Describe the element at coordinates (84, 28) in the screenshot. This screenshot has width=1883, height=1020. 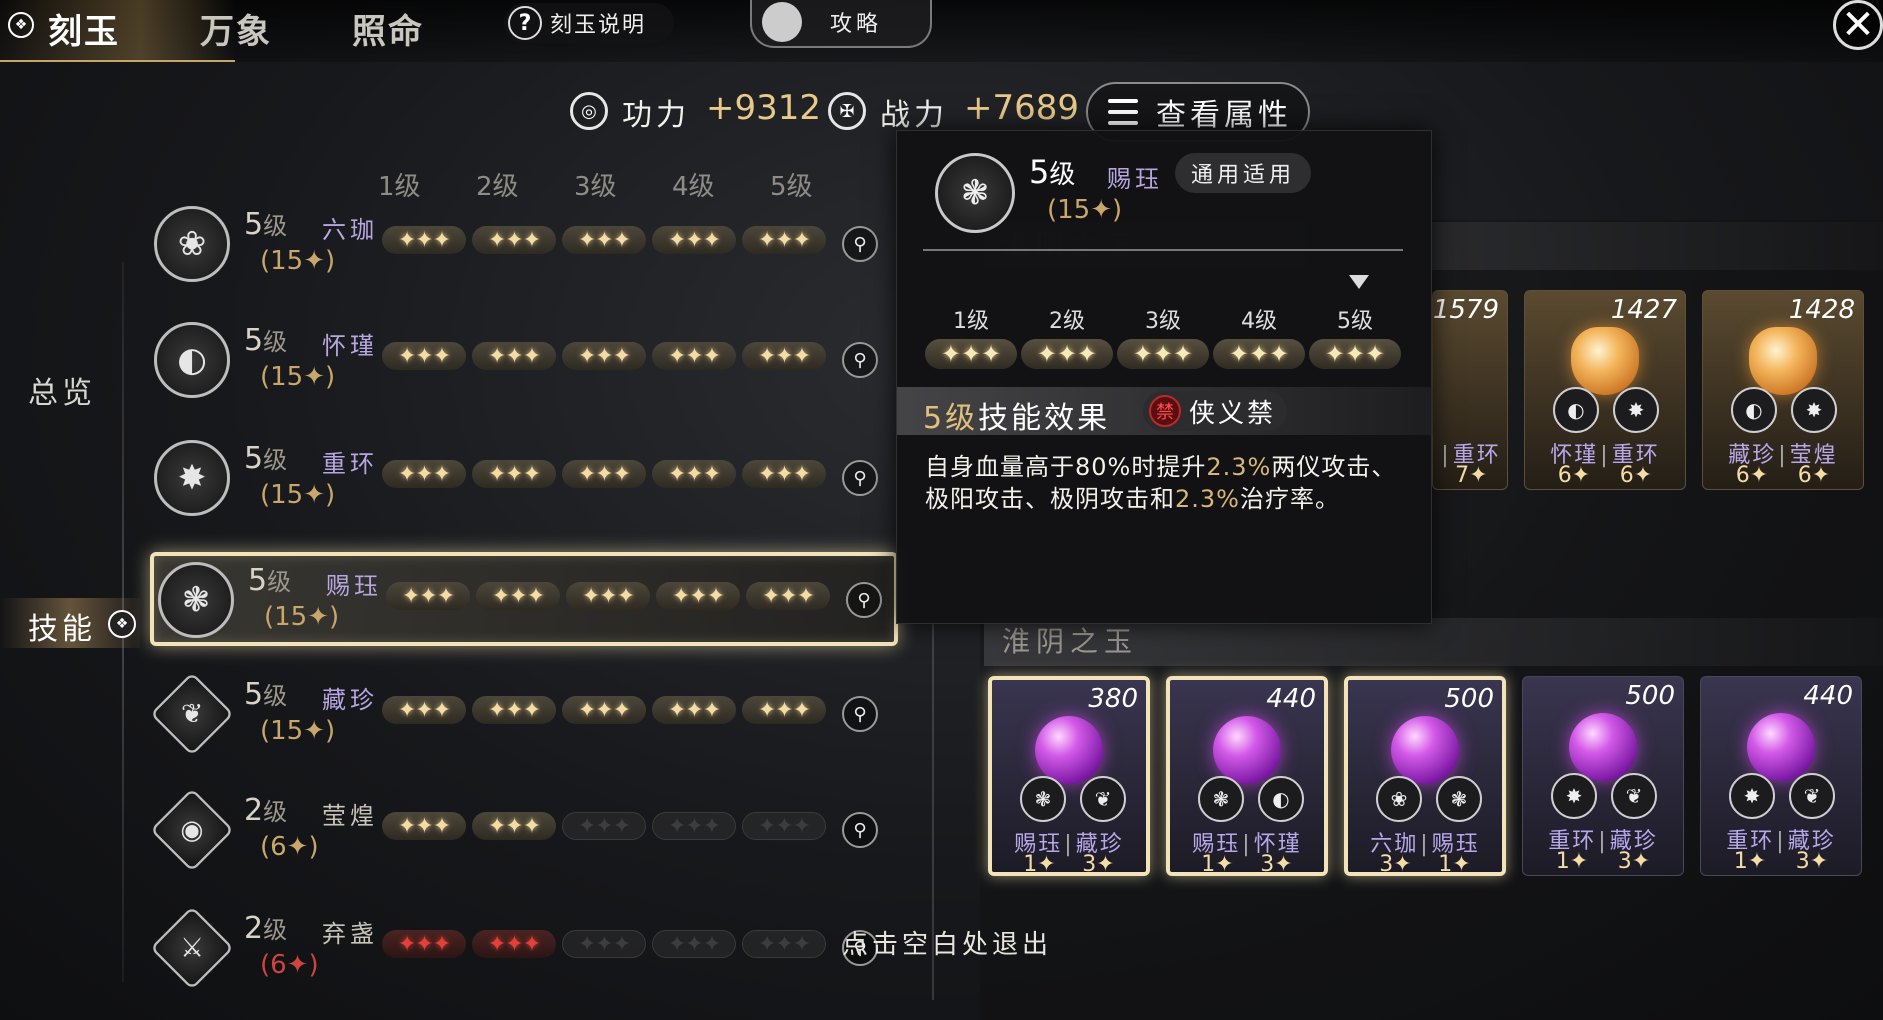
I see `tab-keyu: 刻玉` at that location.